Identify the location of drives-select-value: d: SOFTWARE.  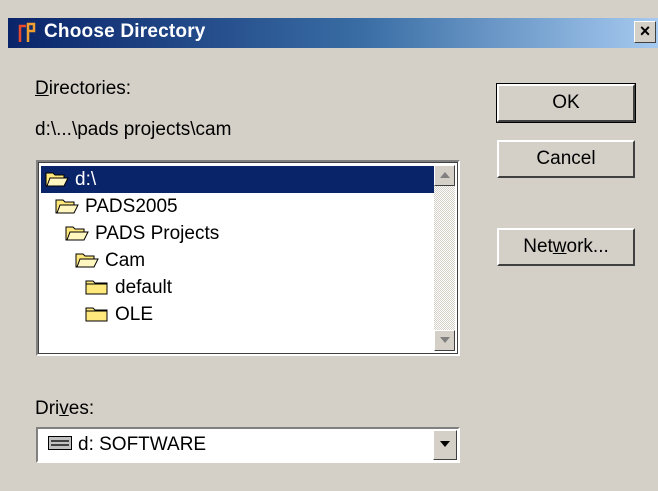
(127, 445).